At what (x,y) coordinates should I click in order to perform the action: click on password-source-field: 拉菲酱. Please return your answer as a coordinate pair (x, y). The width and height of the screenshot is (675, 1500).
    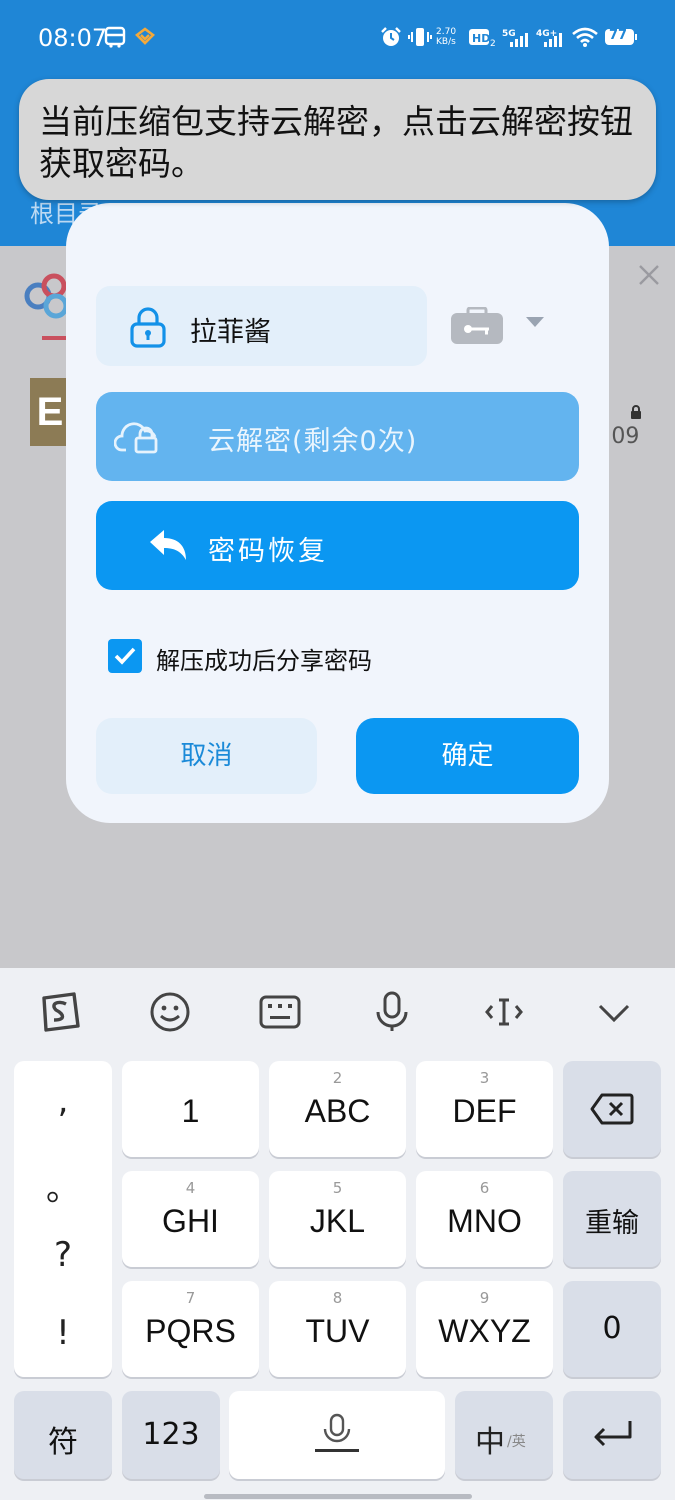
    Looking at the image, I should click on (261, 326).